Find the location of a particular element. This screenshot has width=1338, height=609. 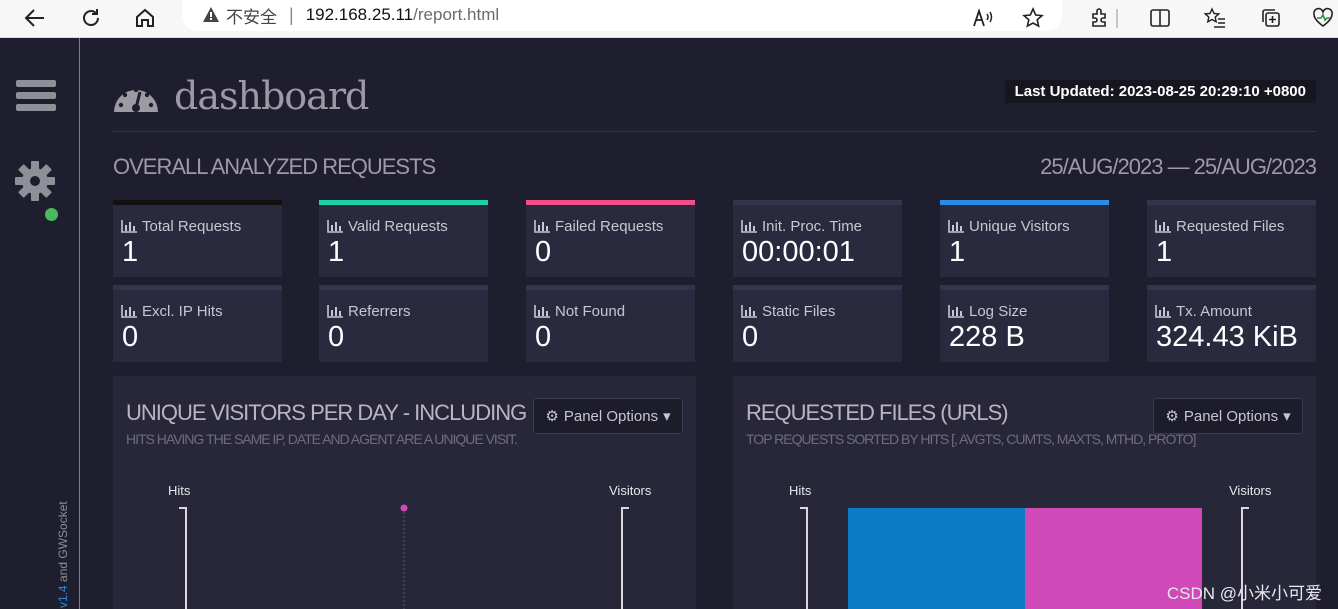

version-link: v1.4 is located at coordinates (63, 596).